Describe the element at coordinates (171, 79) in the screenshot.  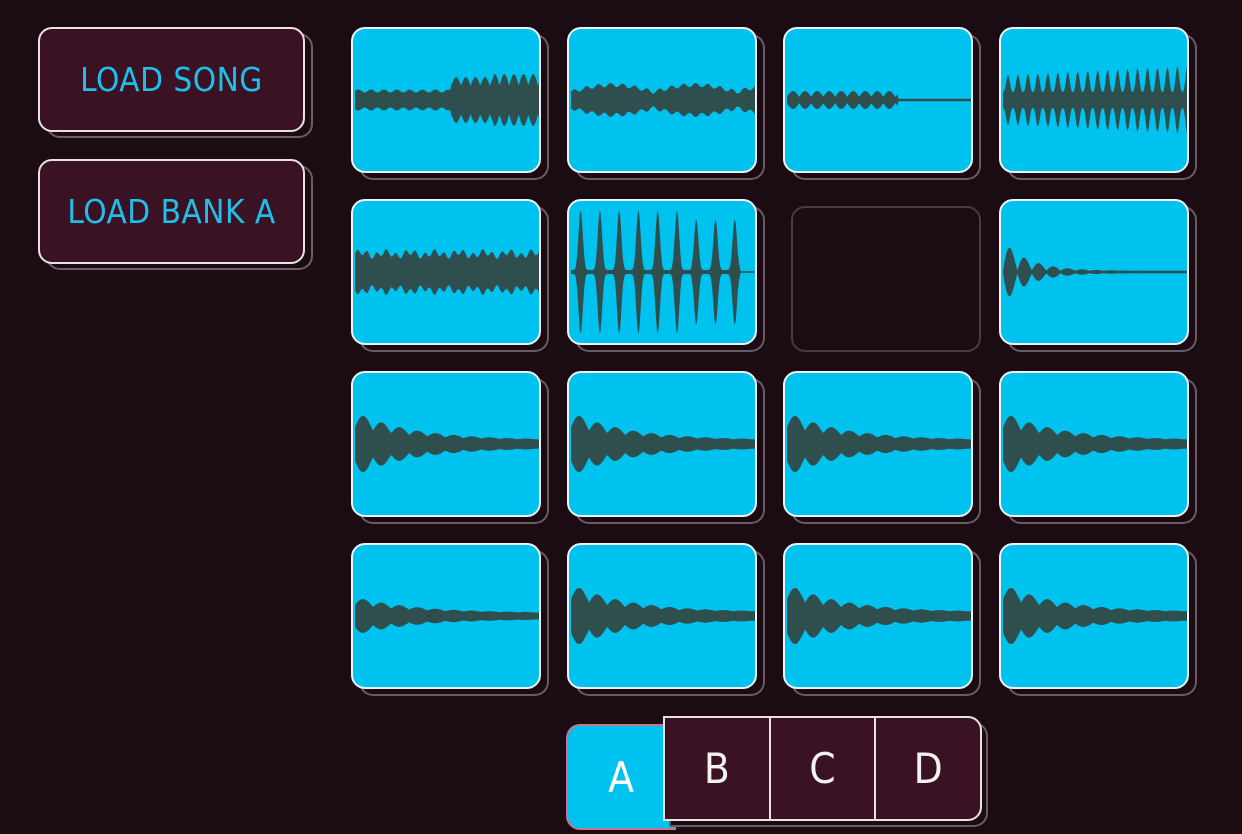
I see `load-song-button: LOAD SONG` at that location.